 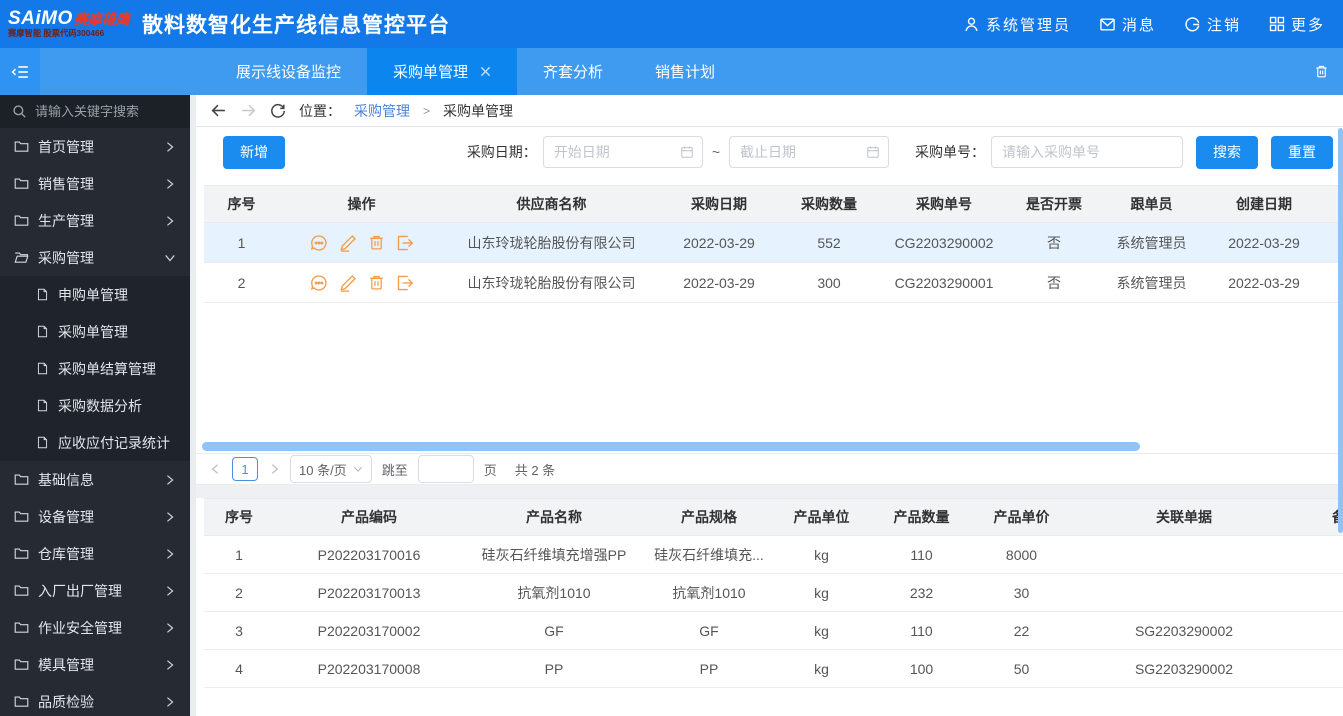 I want to click on cell-product-qty: 110, so click(x=921, y=630).